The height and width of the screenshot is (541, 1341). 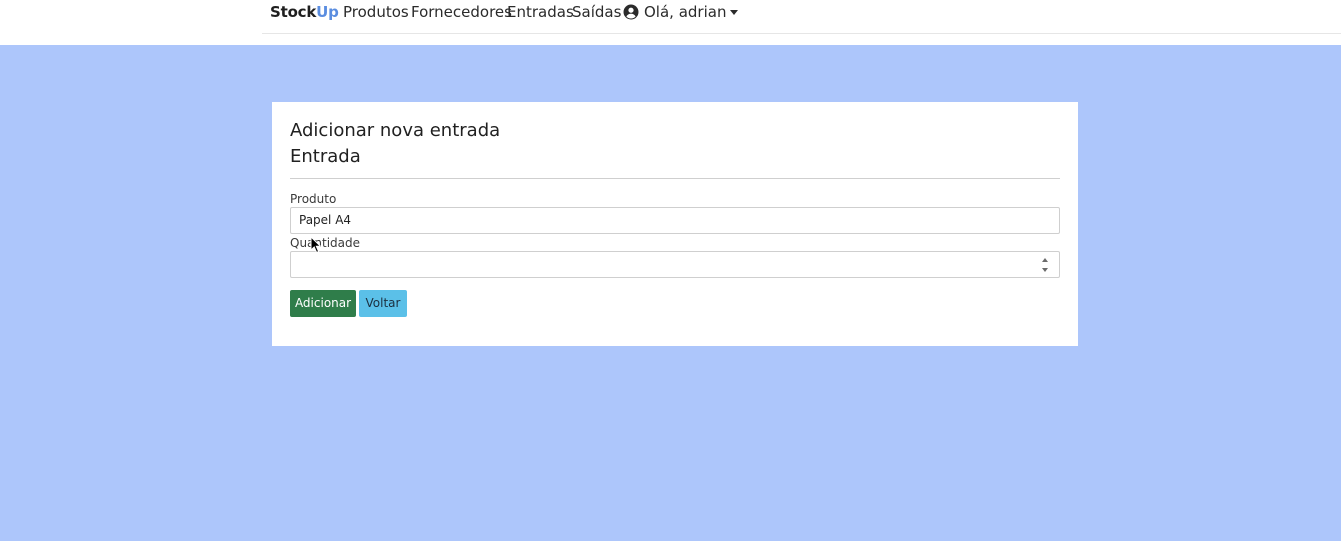 I want to click on brand-text-stock: Stock, so click(x=293, y=12).